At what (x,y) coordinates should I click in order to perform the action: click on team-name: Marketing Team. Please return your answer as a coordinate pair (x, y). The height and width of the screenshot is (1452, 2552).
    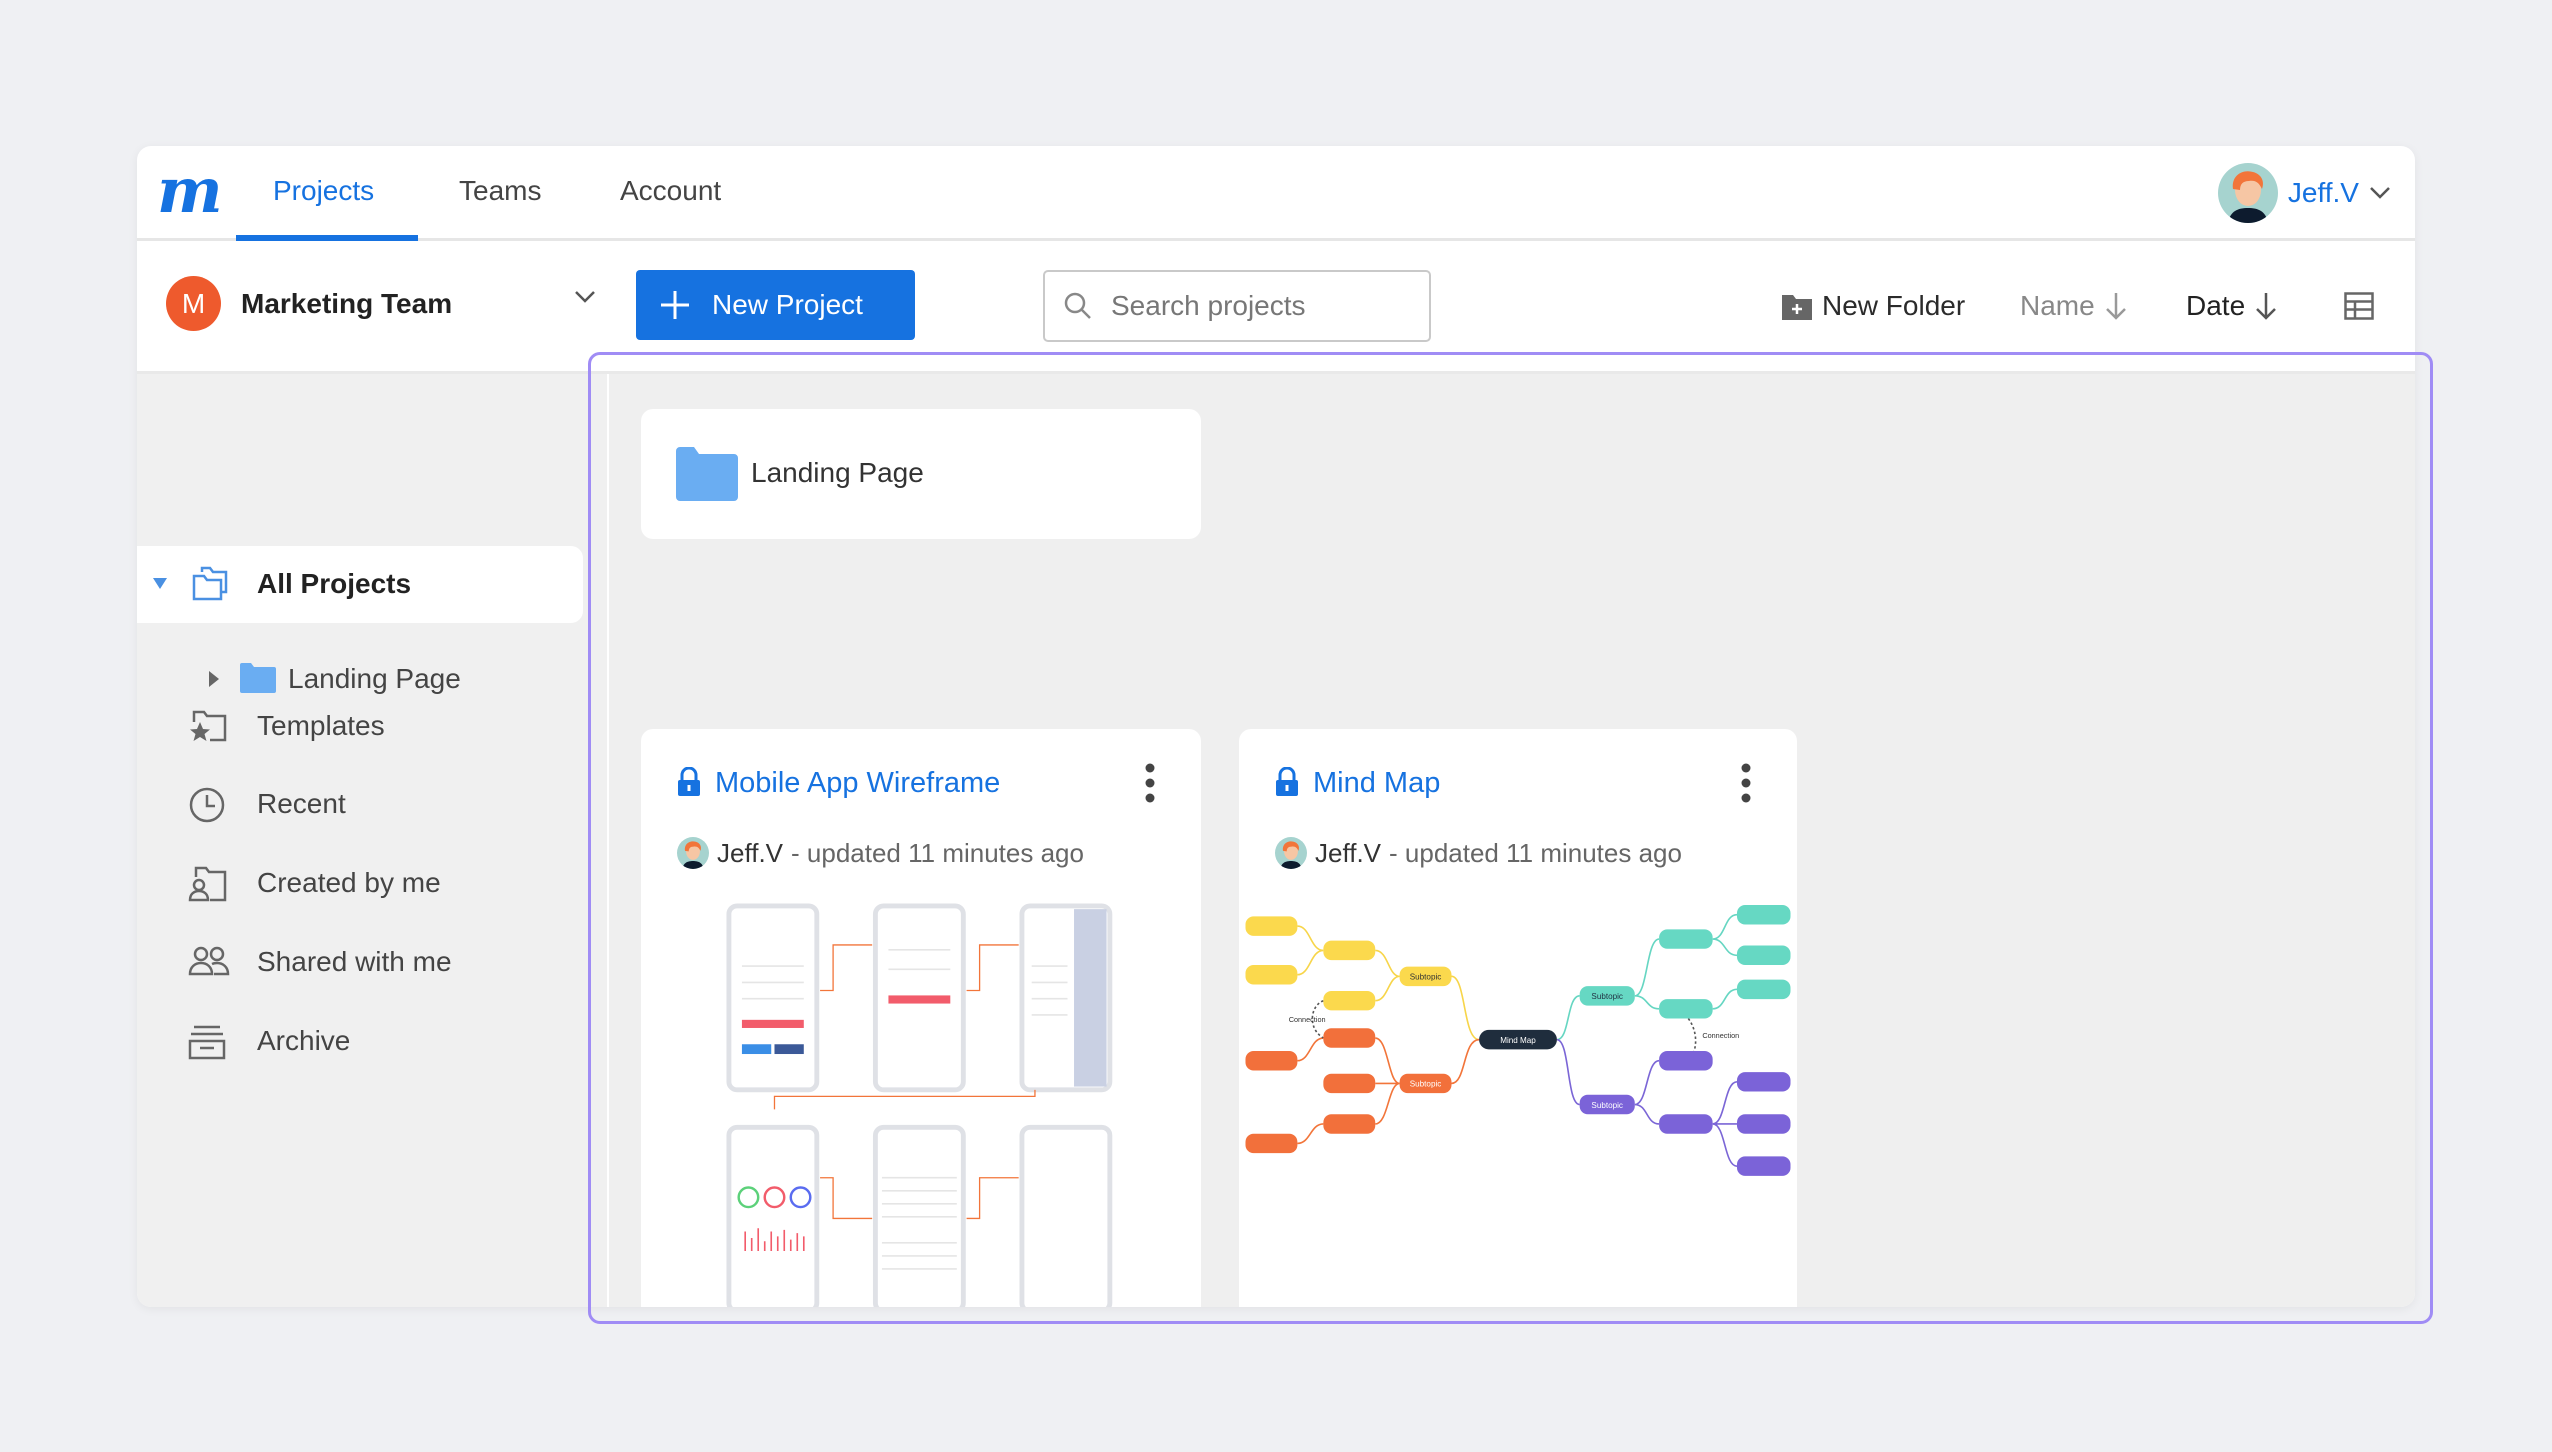
    Looking at the image, I should click on (347, 303).